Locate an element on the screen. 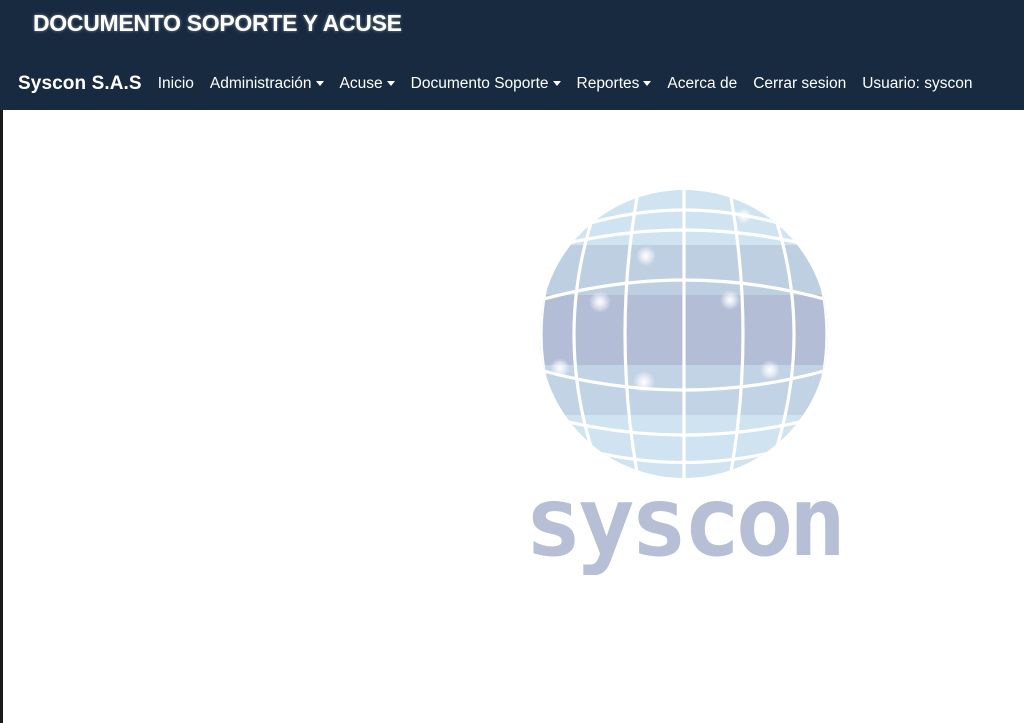  nav-item-administracion: Administración is located at coordinates (267, 84).